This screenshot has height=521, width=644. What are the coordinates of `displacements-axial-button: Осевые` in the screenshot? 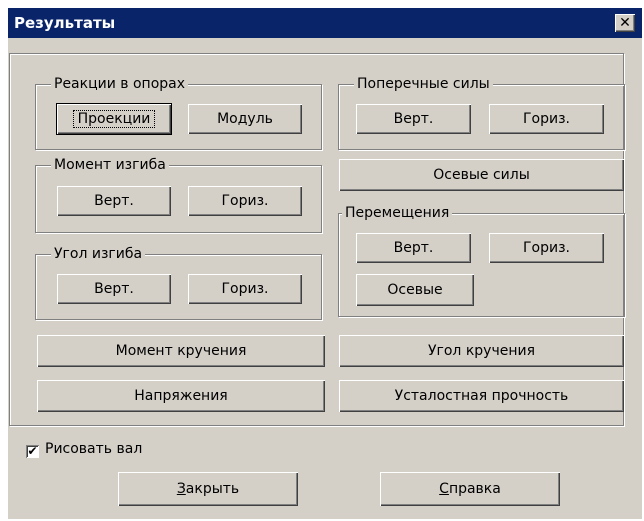 It's located at (415, 290).